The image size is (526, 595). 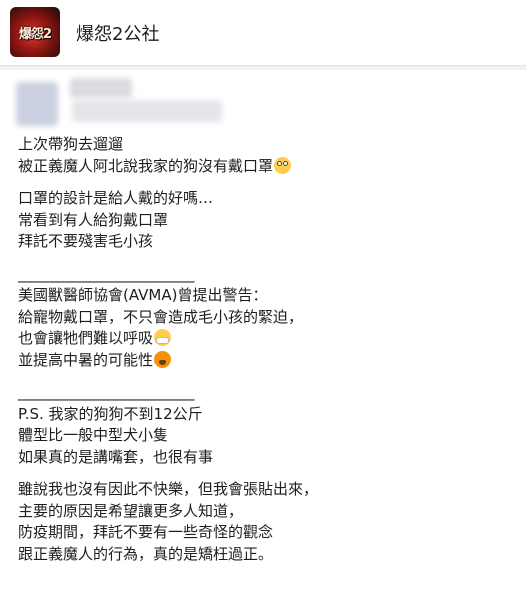 I want to click on page-logo: 爆怨2, so click(x=35, y=32).